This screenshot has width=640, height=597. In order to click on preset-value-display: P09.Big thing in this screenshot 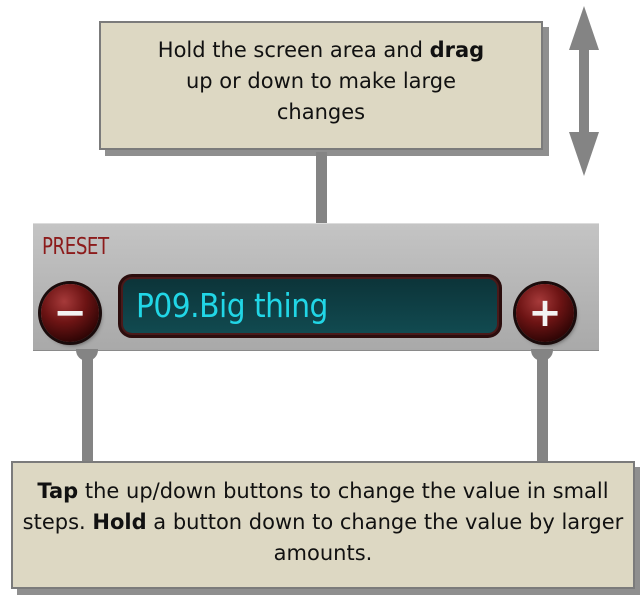, I will do `click(310, 306)`.